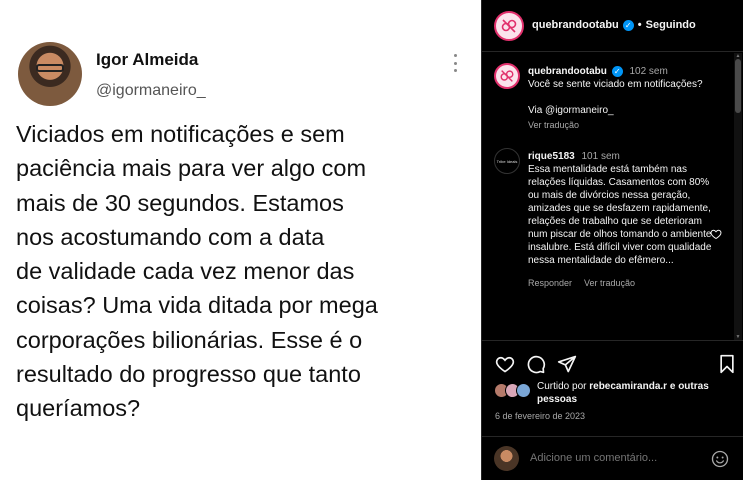  I want to click on heart-icon, so click(505, 364).